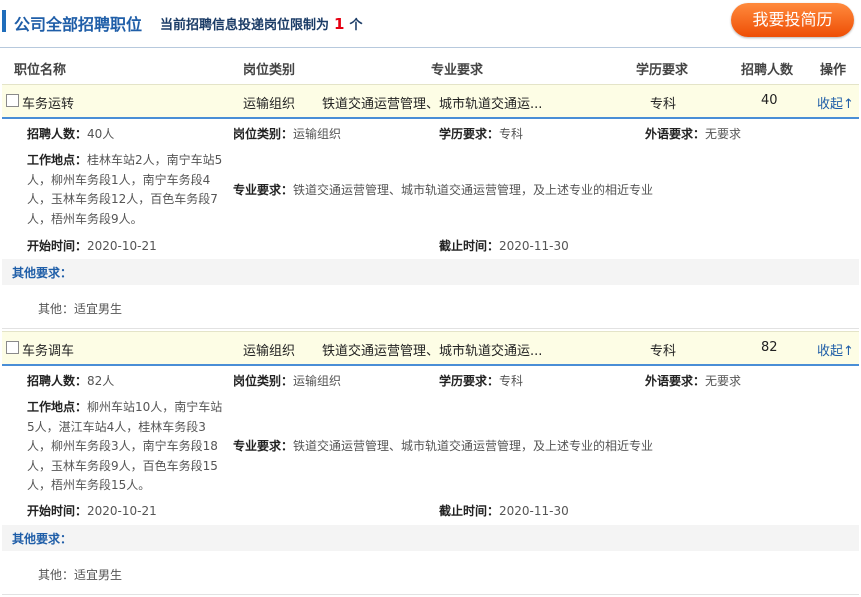 The image size is (861, 597). What do you see at coordinates (339, 24) in the screenshot?
I see `limit-number: 1` at bounding box center [339, 24].